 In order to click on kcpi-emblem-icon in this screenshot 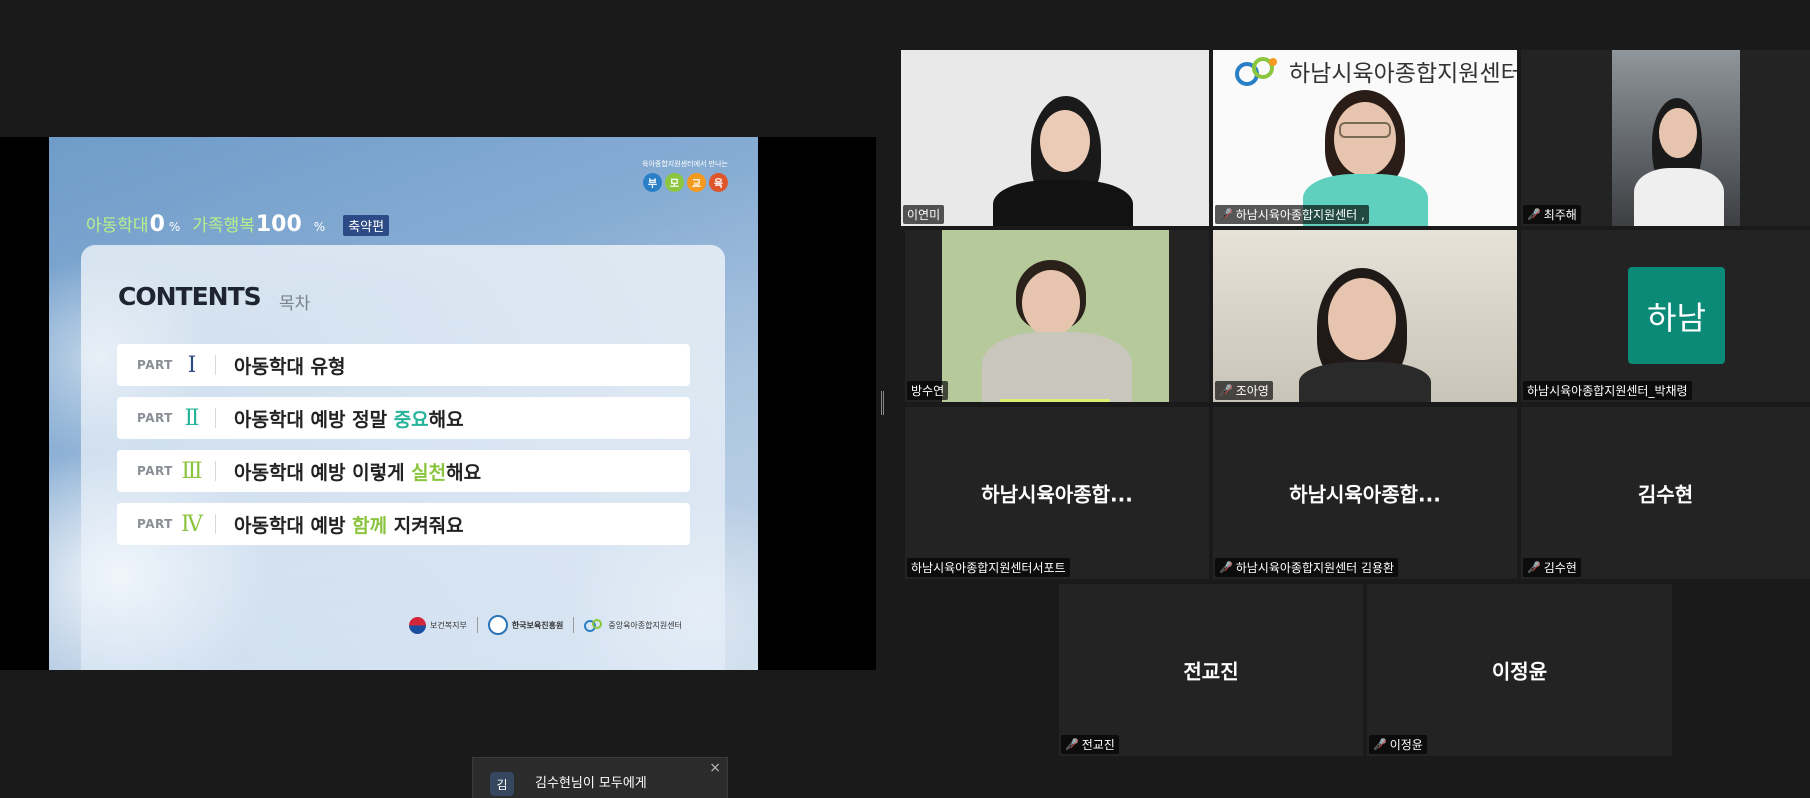, I will do `click(497, 625)`.